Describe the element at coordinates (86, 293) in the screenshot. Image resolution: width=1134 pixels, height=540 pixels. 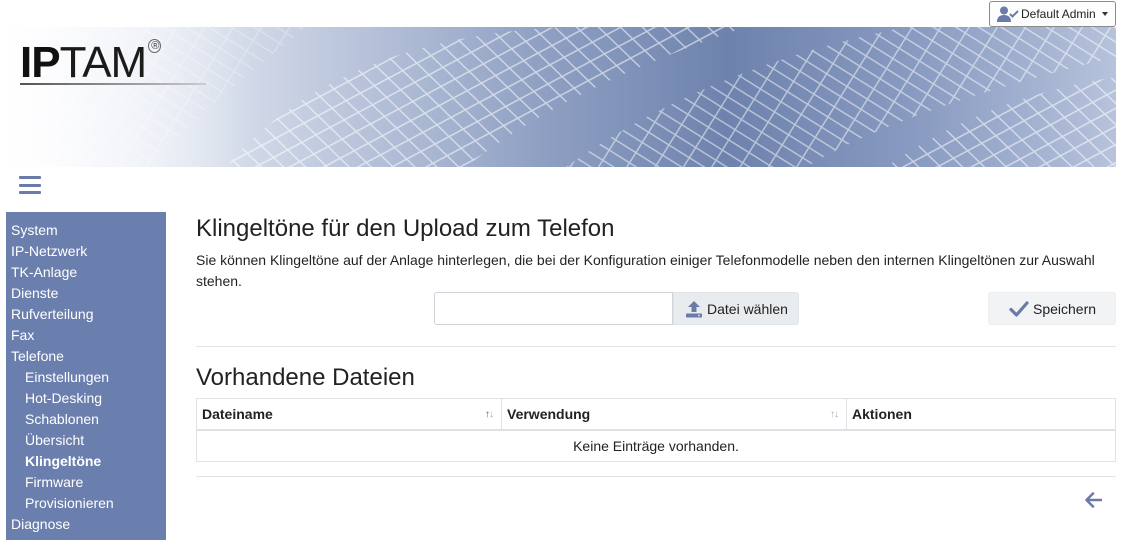
I see `sidebar-item-dienste: Dienste` at that location.